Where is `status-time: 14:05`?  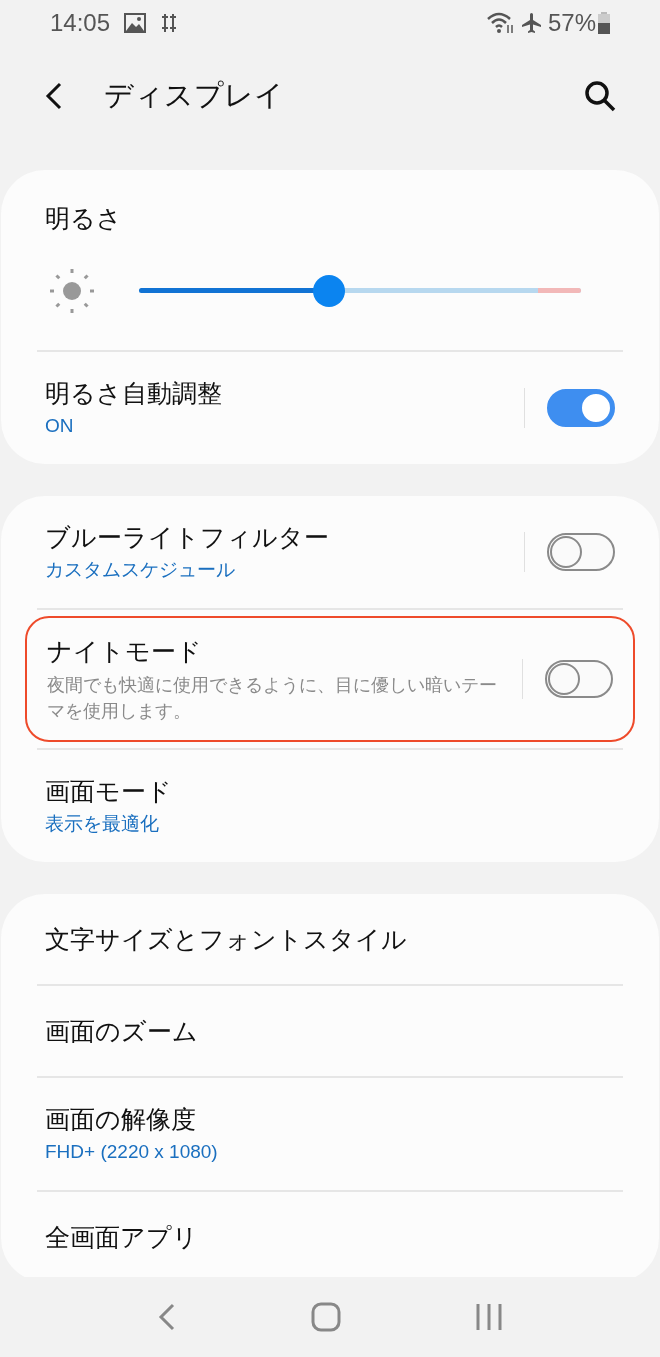
status-time: 14:05 is located at coordinates (80, 23).